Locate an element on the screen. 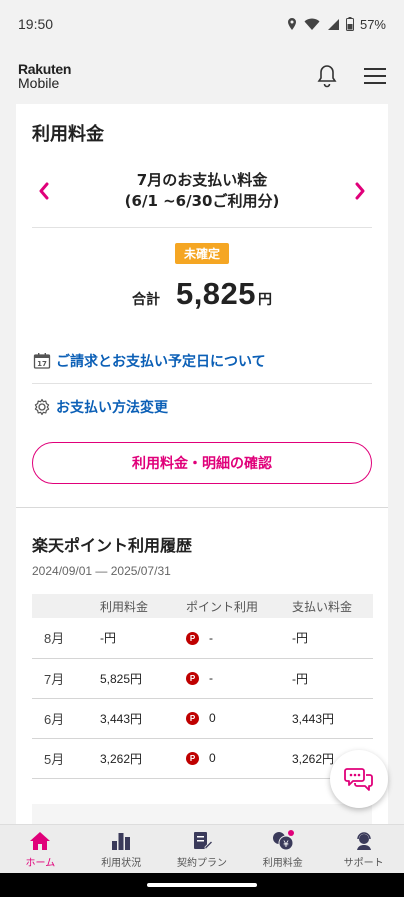 Image resolution: width=404 pixels, height=897 pixels. logo-line1: Rakuten is located at coordinates (45, 69).